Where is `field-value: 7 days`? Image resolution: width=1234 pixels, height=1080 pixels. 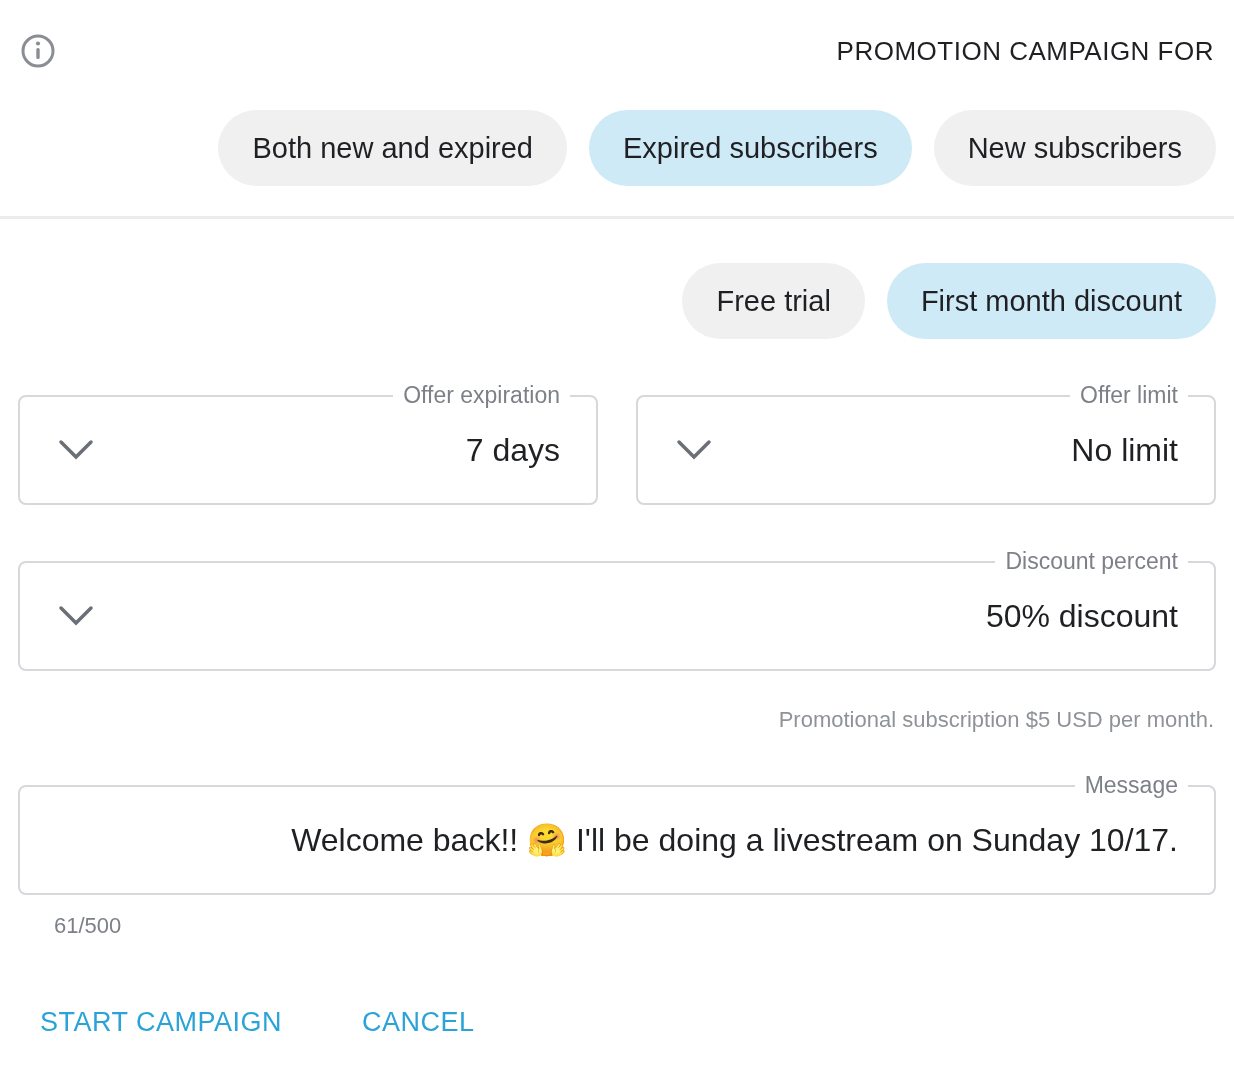
field-value: 7 days is located at coordinates (512, 450).